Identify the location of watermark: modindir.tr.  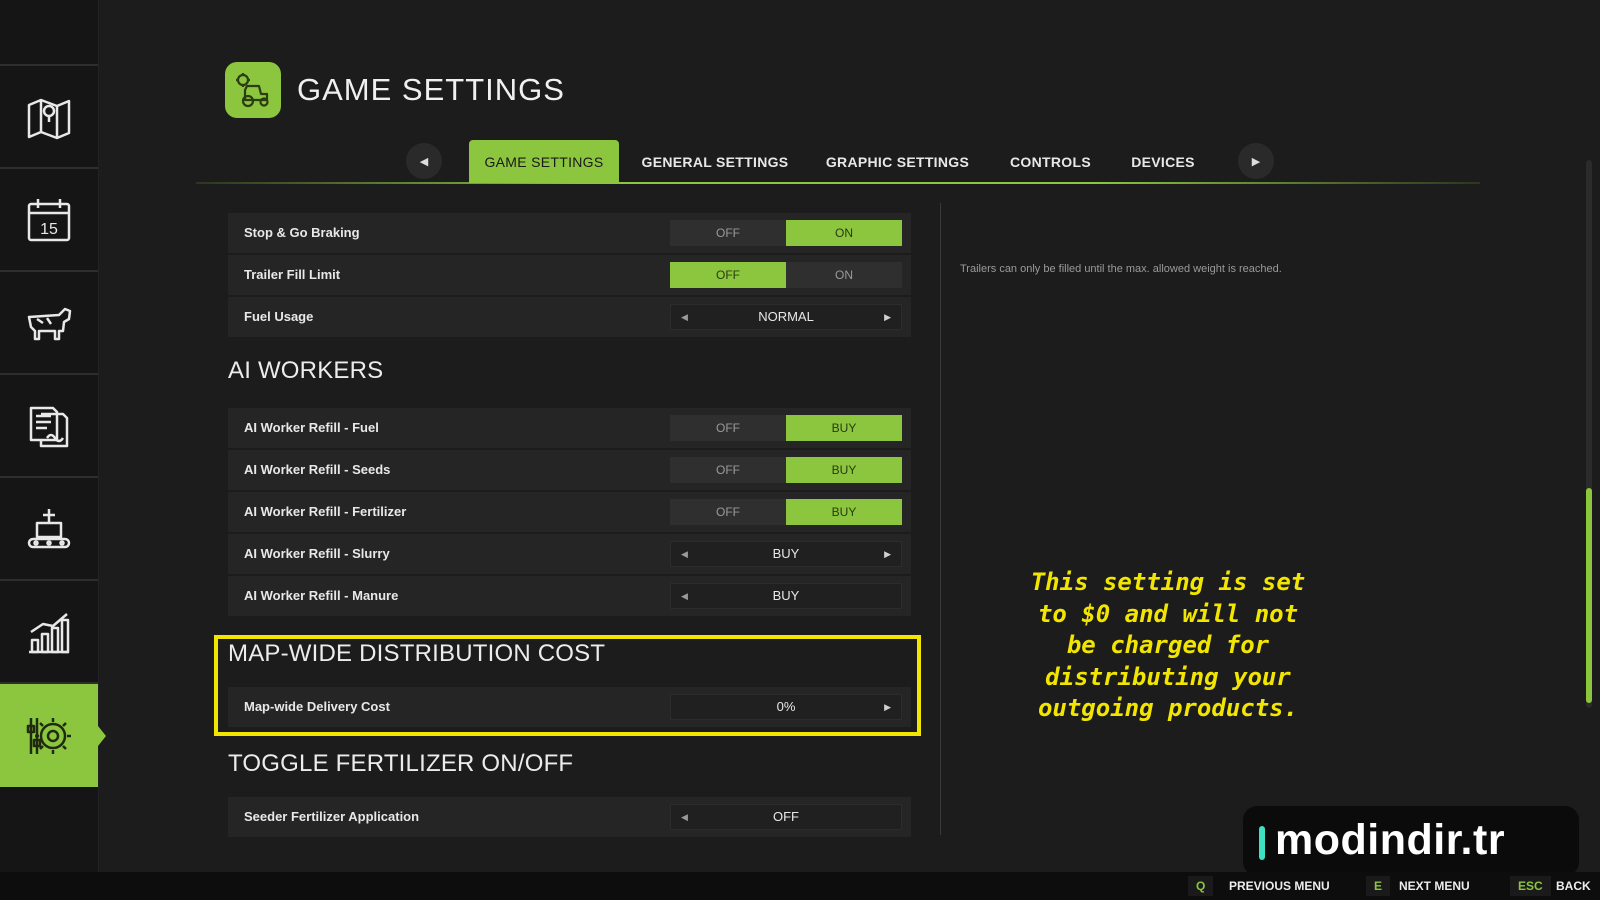
(1411, 841).